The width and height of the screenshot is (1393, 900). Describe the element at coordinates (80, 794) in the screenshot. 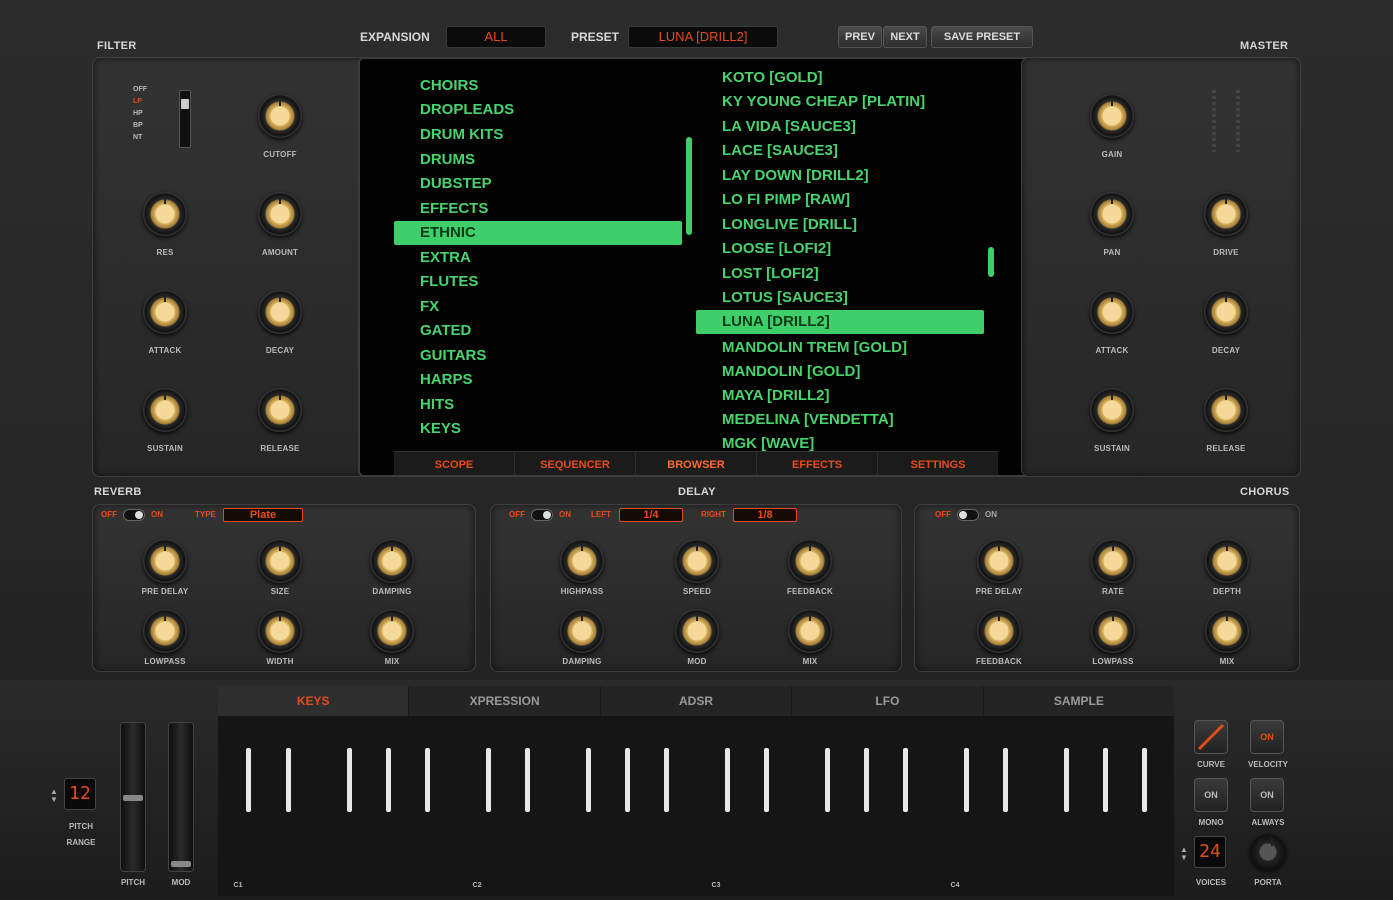

I see `pitch-range-value: 12` at that location.